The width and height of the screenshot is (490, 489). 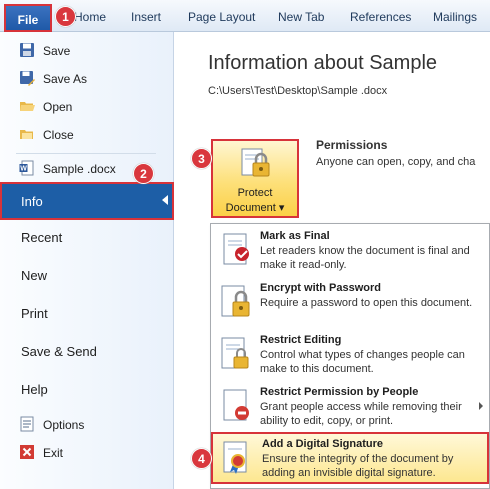 I want to click on nav-options-label: Options, so click(x=64, y=425).